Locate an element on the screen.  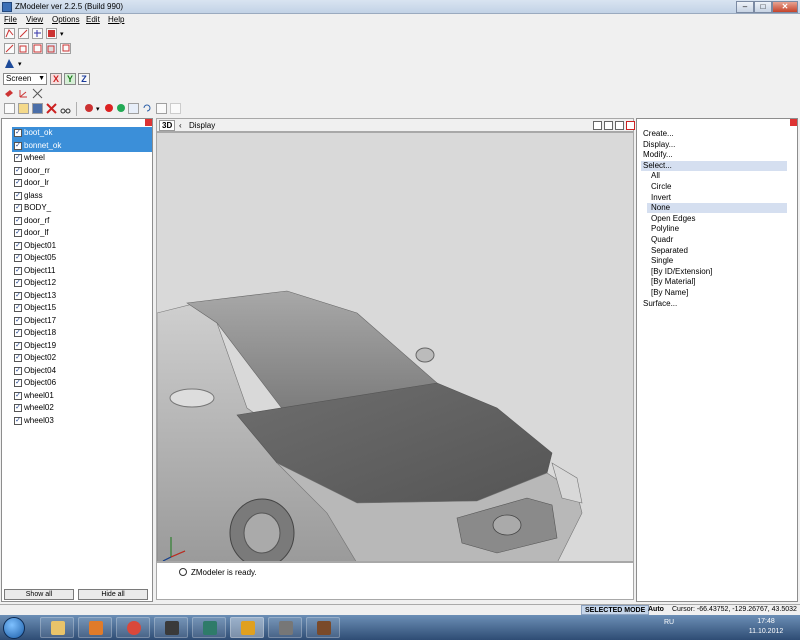
object-list-item: ✓ door_lf is located at coordinates (82, 233).